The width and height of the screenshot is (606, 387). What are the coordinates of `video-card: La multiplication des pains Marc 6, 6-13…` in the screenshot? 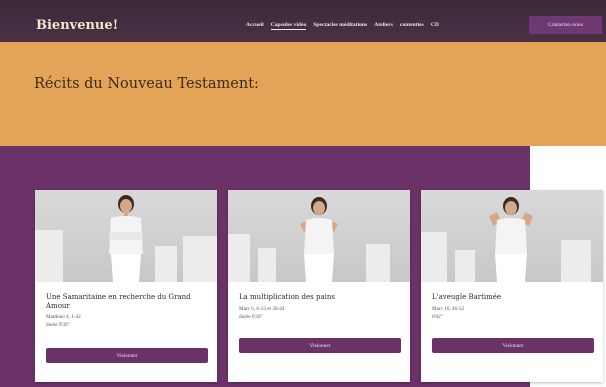 It's located at (319, 286).